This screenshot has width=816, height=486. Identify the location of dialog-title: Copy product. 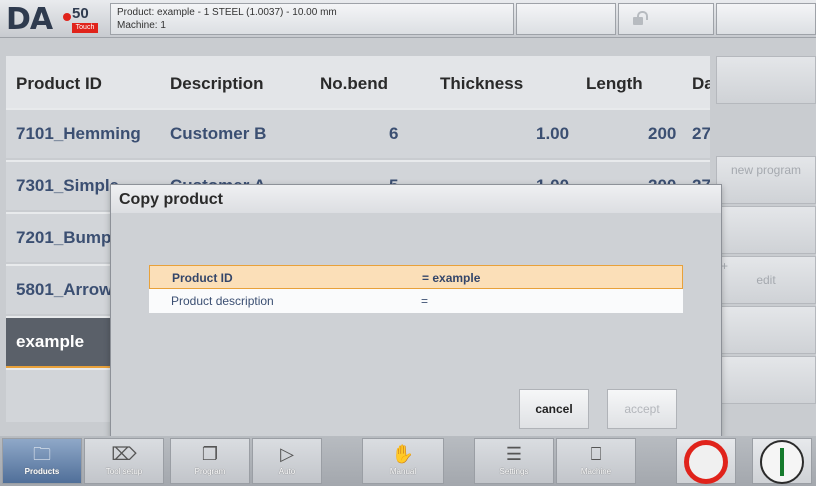
(171, 199).